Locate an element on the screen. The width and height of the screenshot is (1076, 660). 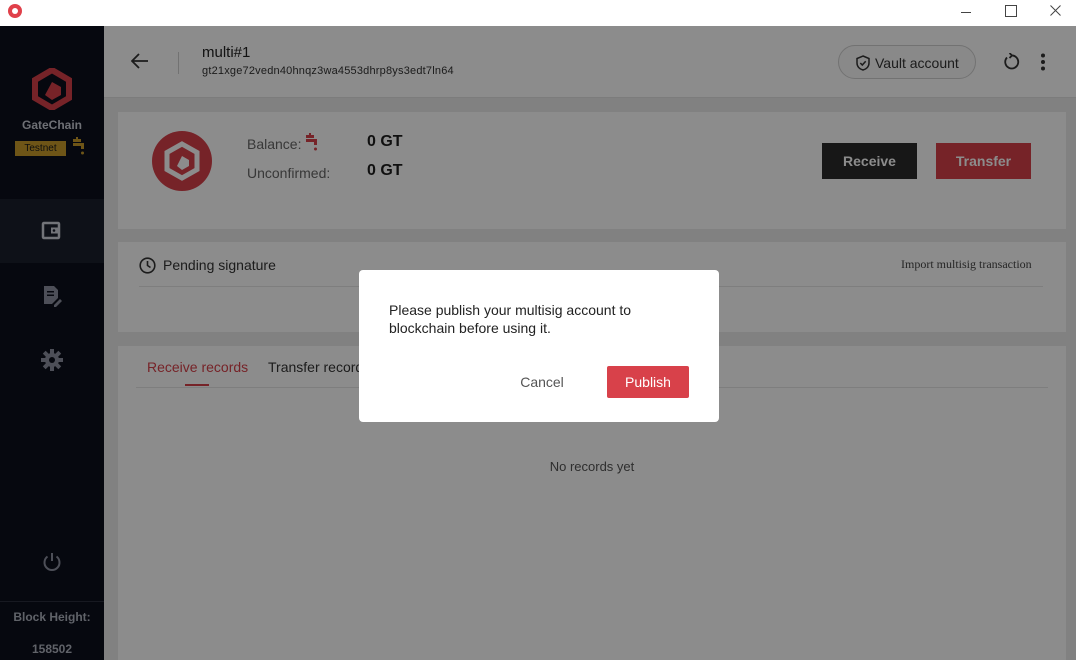
minimize-button is located at coordinates (965, 13).